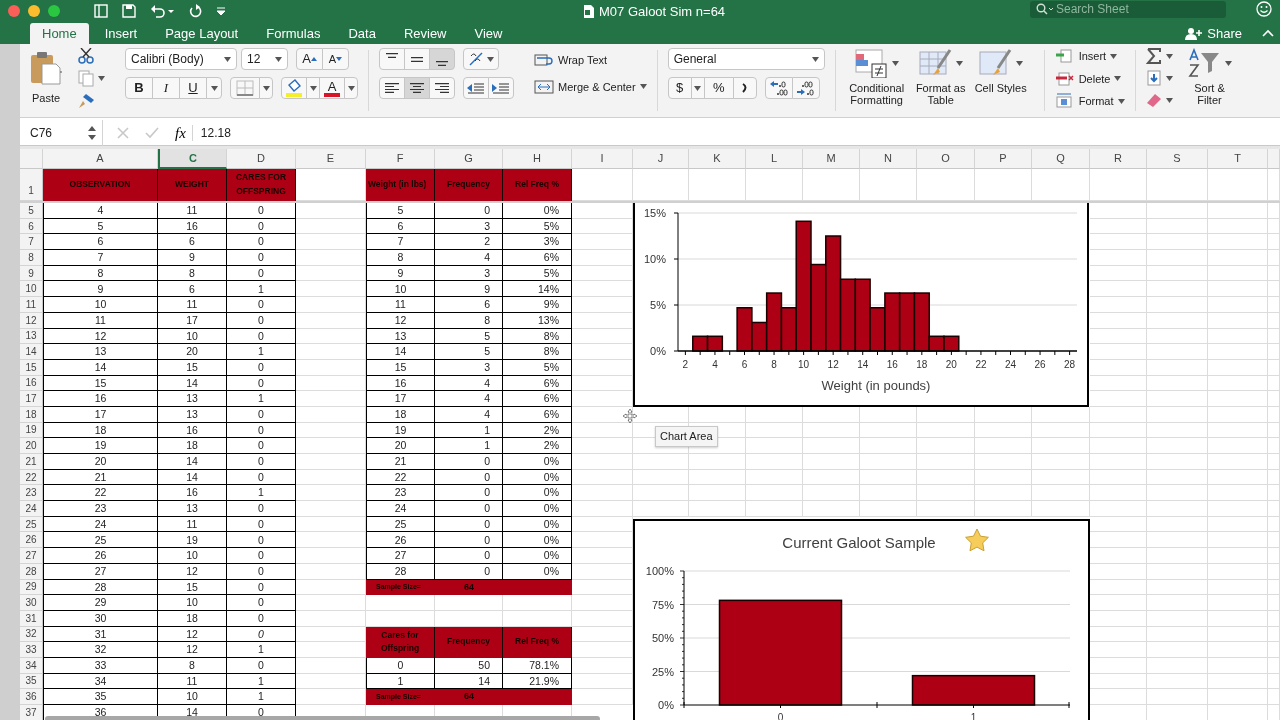 The width and height of the screenshot is (1280, 720). What do you see at coordinates (31, 603) in the screenshot?
I see `row-header: 30` at bounding box center [31, 603].